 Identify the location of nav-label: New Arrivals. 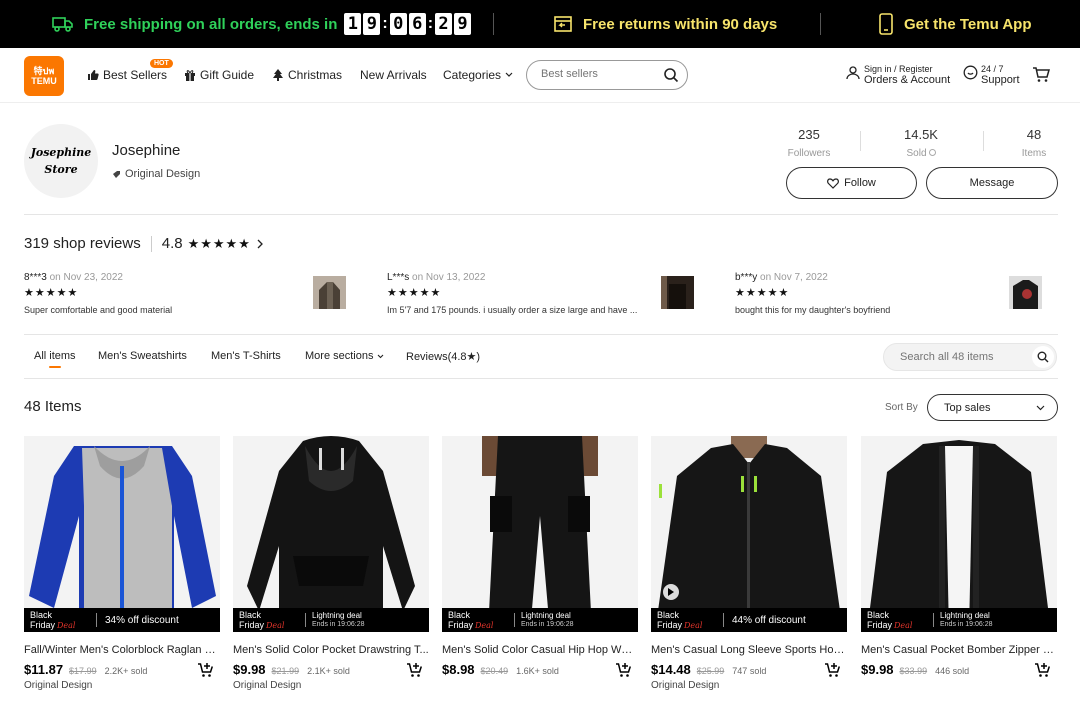
(393, 75).